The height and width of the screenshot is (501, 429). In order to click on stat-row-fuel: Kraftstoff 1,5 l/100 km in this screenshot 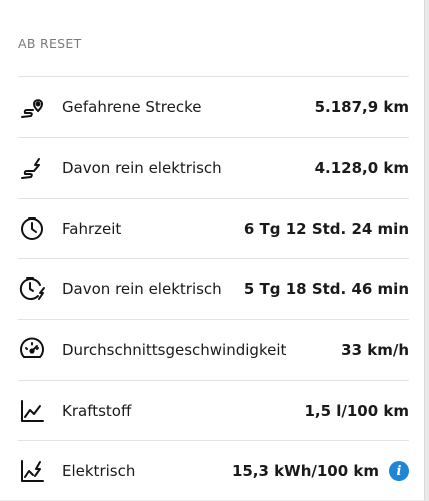, I will do `click(213, 410)`.